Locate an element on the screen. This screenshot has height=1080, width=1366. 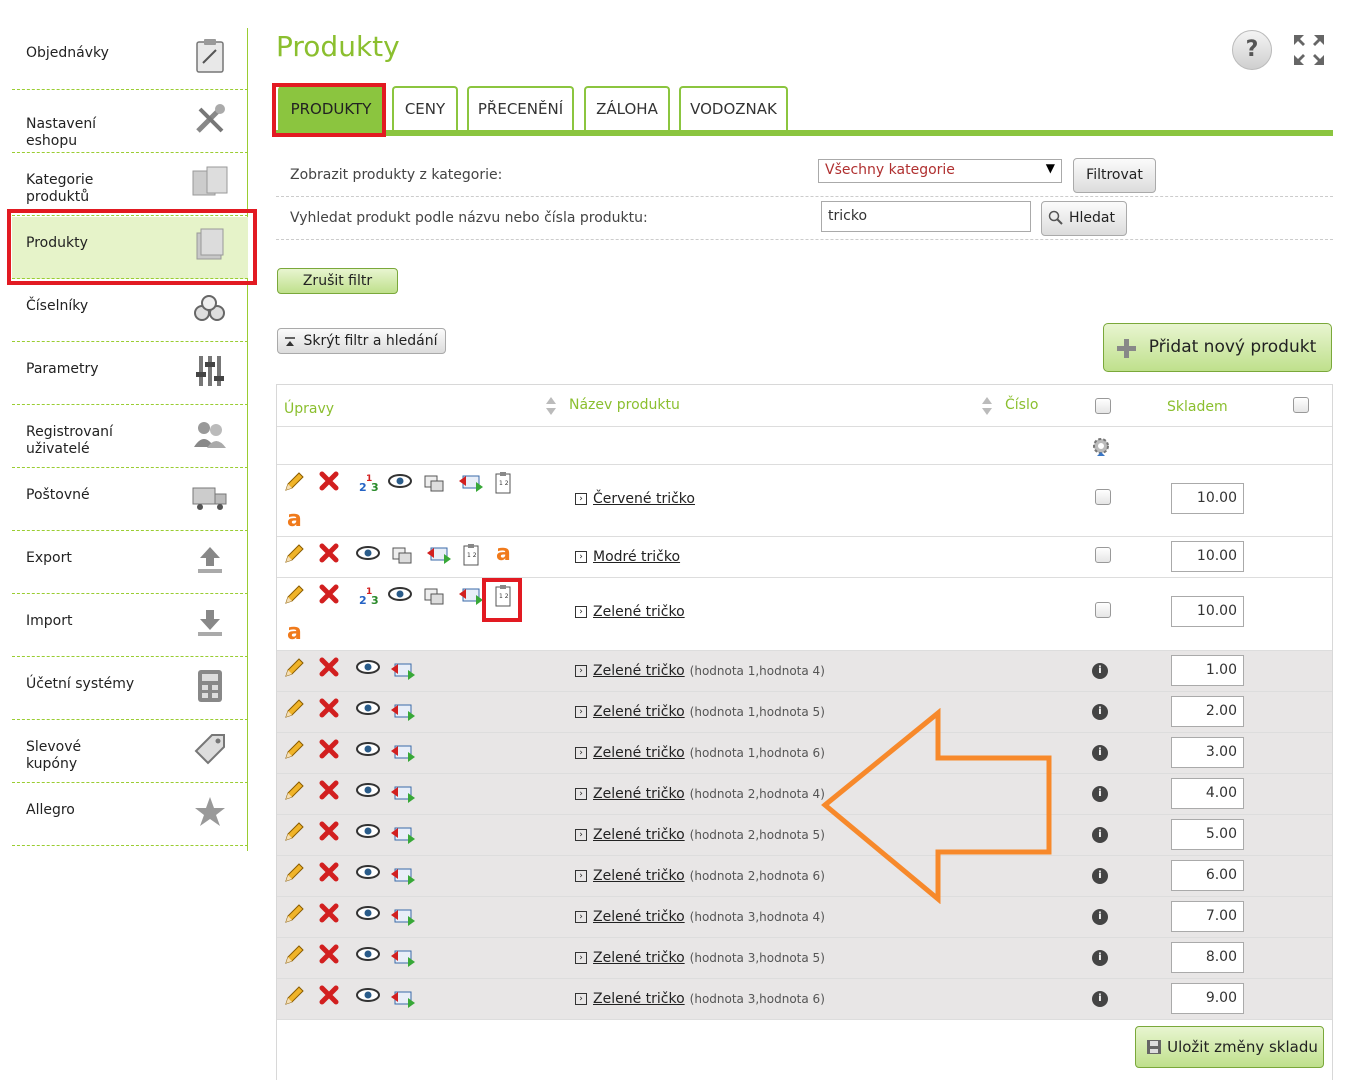
stock-input: 8.00 is located at coordinates (1207, 957).